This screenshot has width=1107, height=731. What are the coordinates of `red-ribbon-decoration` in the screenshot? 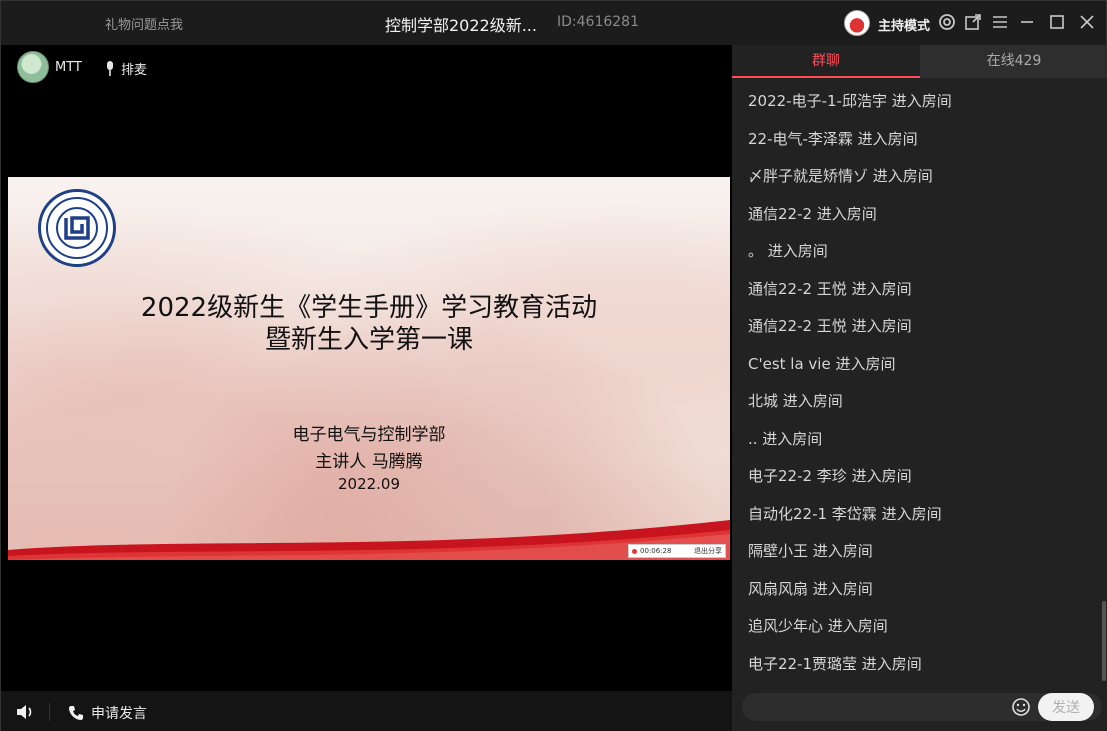 It's located at (369, 540).